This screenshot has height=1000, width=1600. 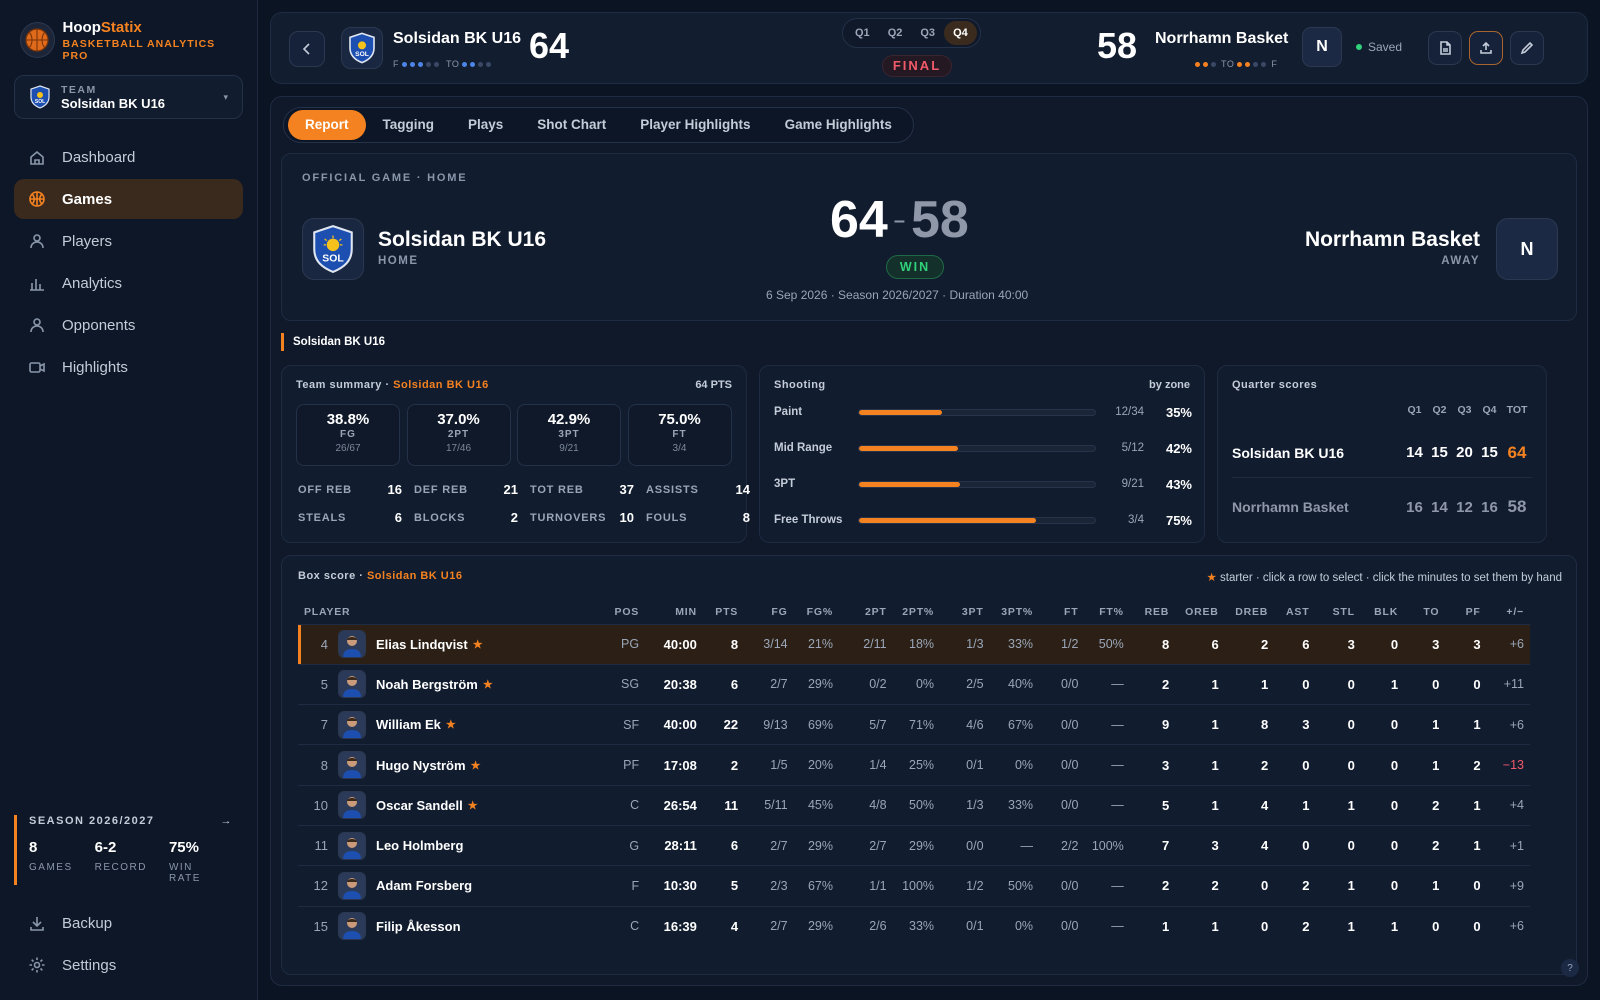 I want to click on tab-game-highlights: Game Highlights, so click(x=838, y=125).